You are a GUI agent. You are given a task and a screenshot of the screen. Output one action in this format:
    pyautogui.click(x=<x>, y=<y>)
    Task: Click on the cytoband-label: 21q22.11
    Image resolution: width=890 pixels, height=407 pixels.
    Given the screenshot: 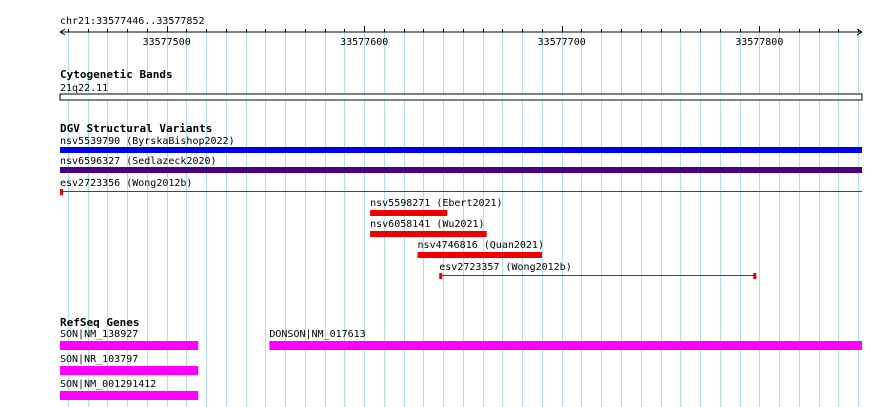 What is the action you would take?
    pyautogui.click(x=84, y=88)
    